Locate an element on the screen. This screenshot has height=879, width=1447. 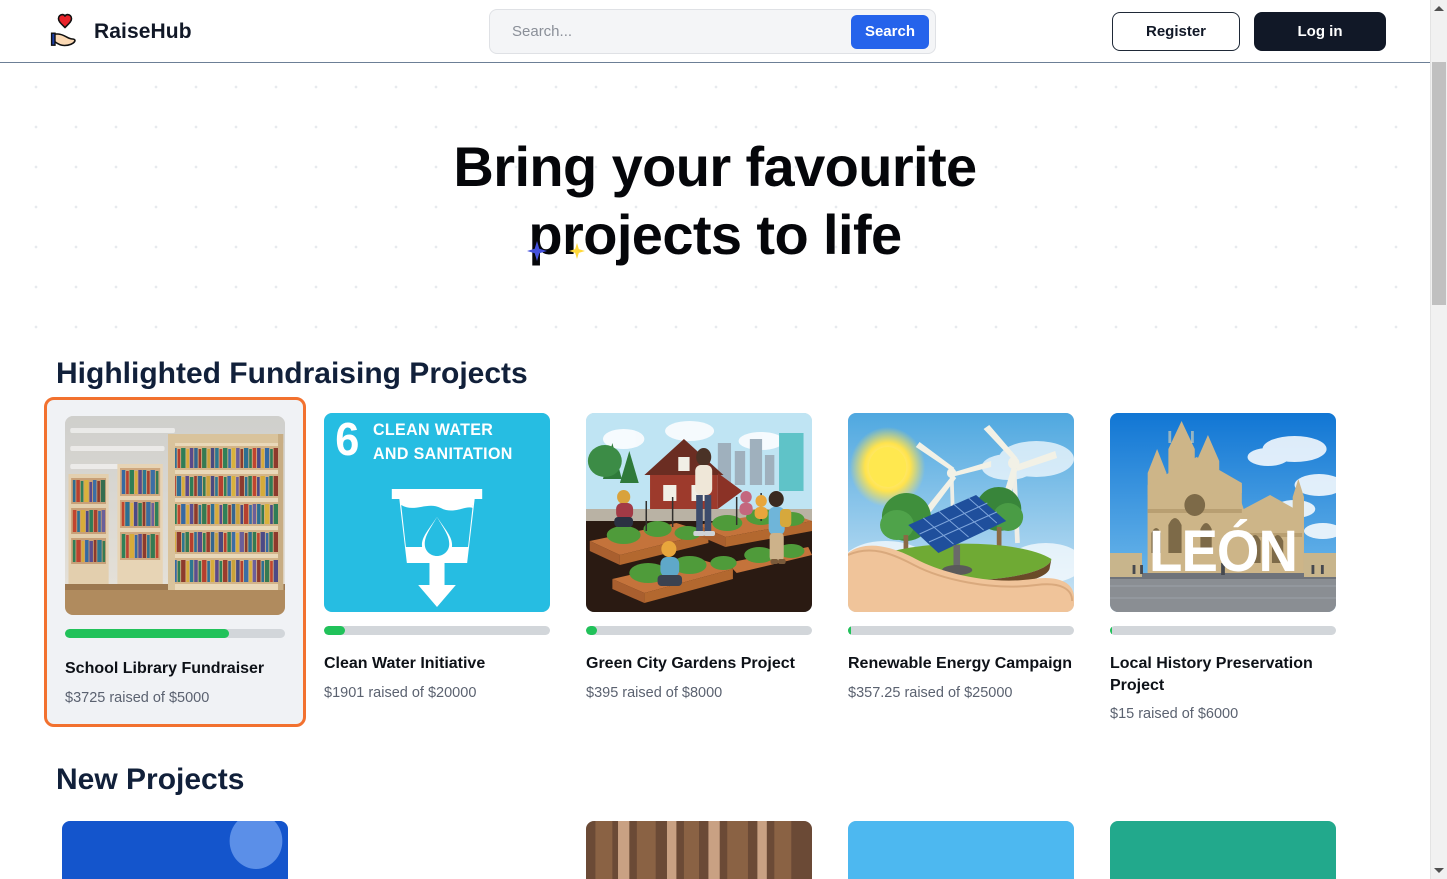
teal-green-image is located at coordinates (1223, 849).